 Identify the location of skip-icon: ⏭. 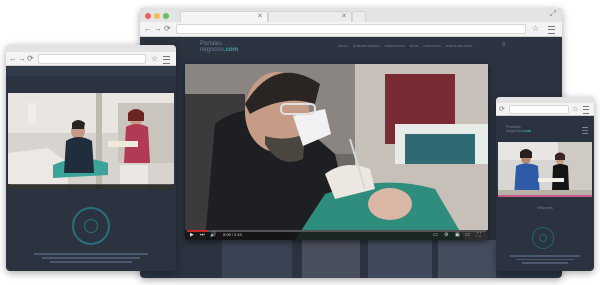
(202, 235).